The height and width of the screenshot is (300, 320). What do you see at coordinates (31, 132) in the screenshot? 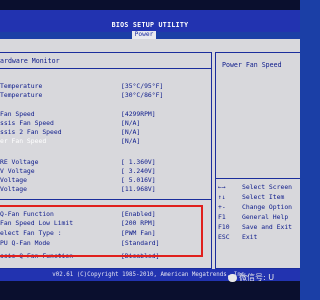
I see `setting-label: ssis 2 Fan Speed` at bounding box center [31, 132].